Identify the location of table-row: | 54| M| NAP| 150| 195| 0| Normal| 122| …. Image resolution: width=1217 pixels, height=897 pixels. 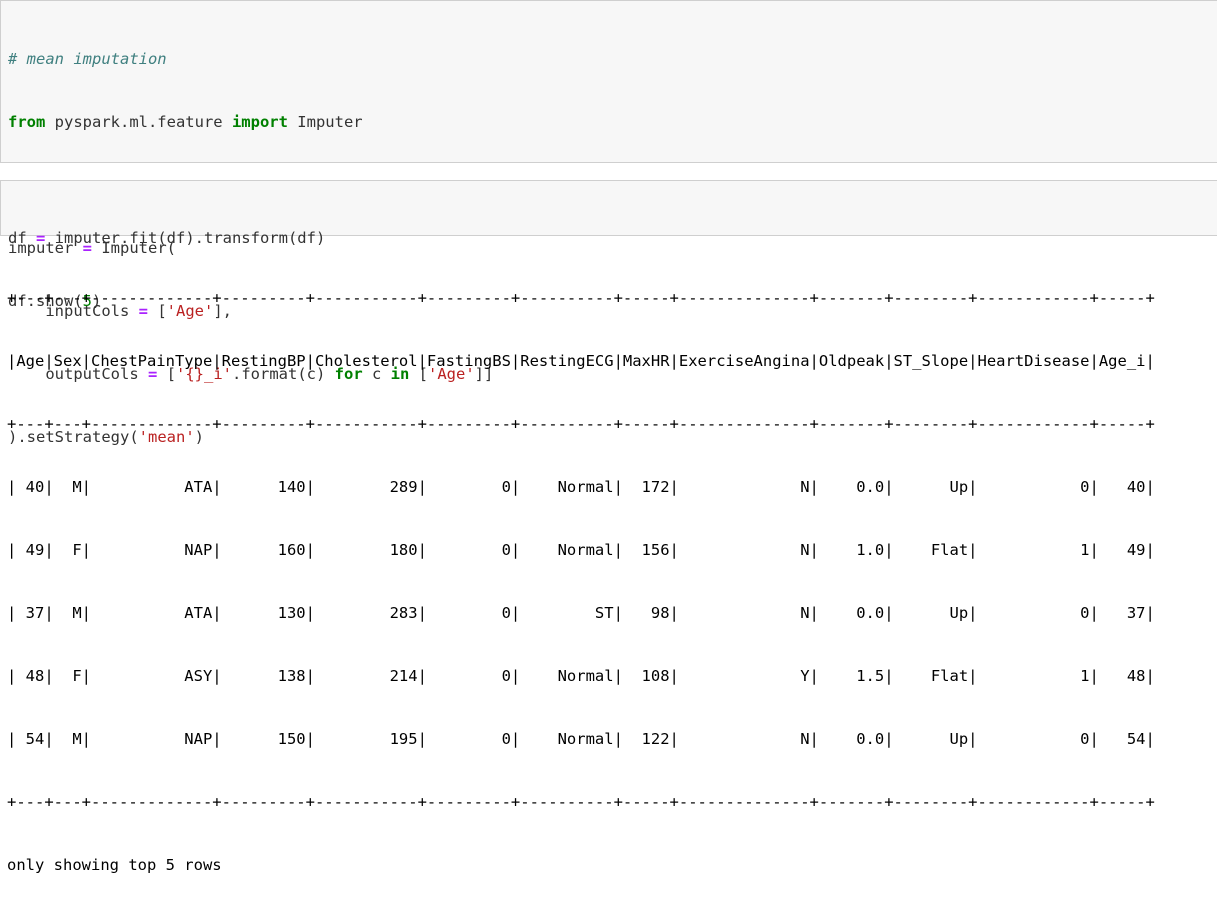
(581, 739).